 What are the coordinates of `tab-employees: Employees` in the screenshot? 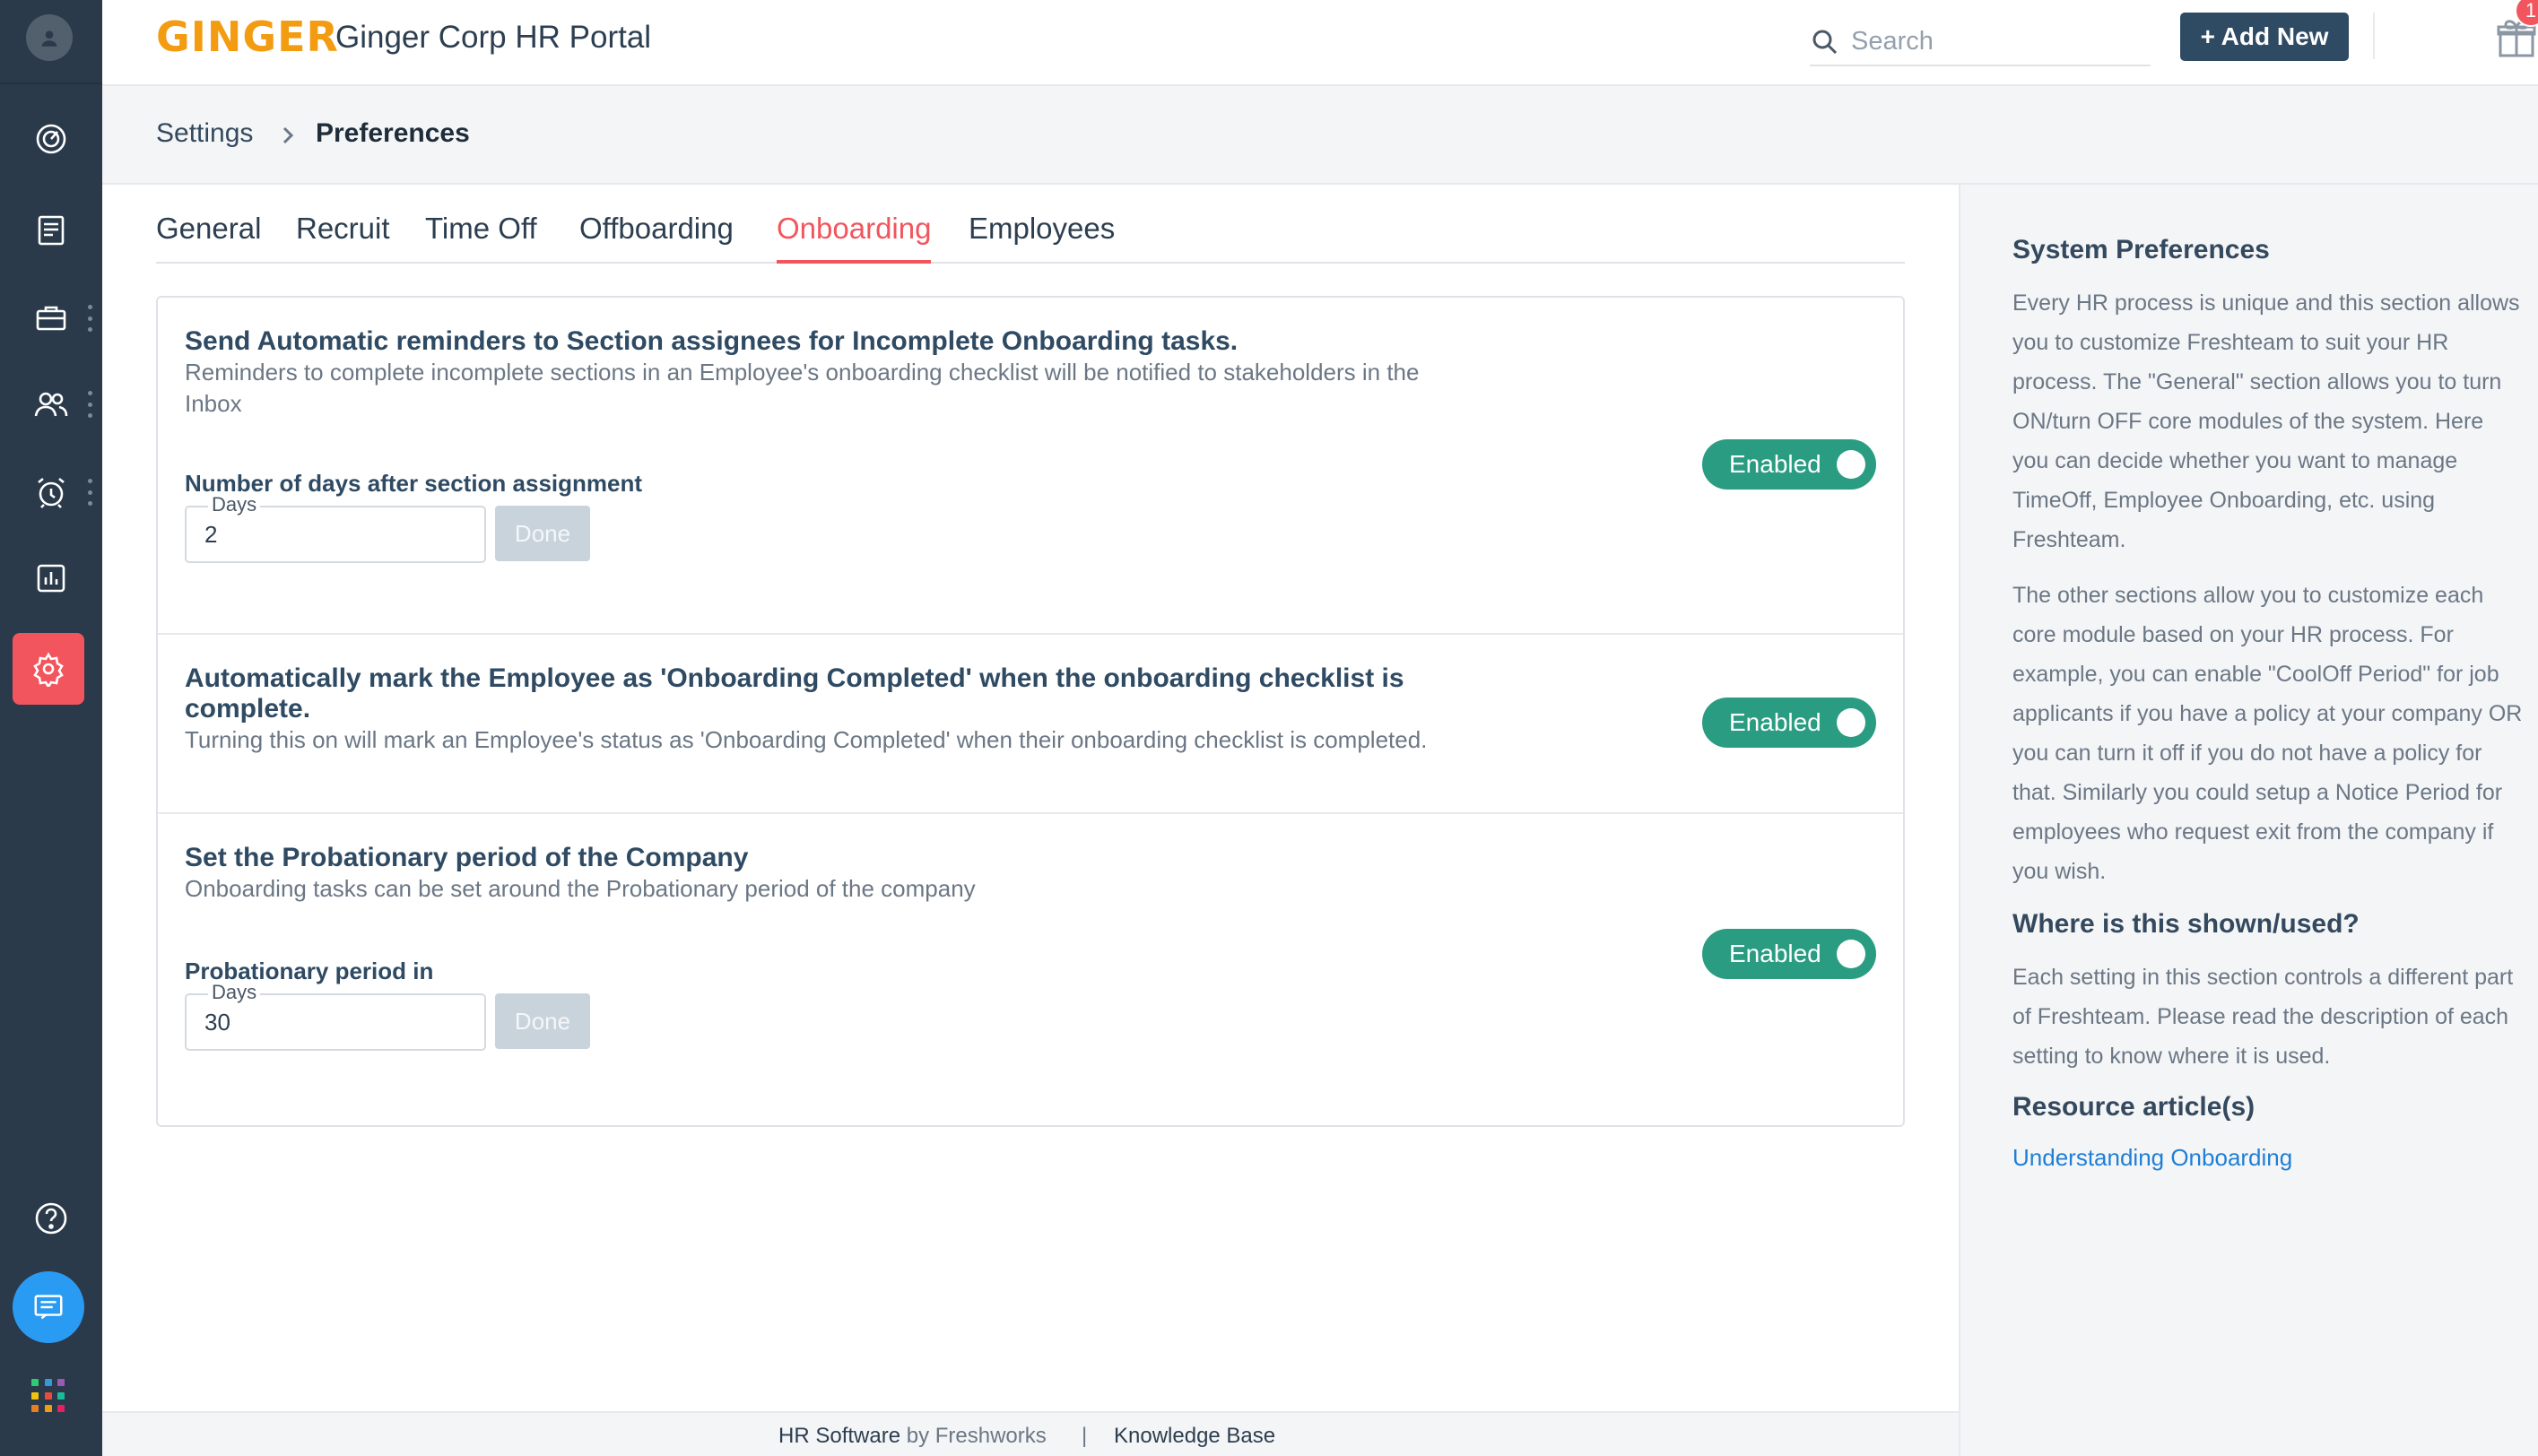 It's located at (1042, 238).